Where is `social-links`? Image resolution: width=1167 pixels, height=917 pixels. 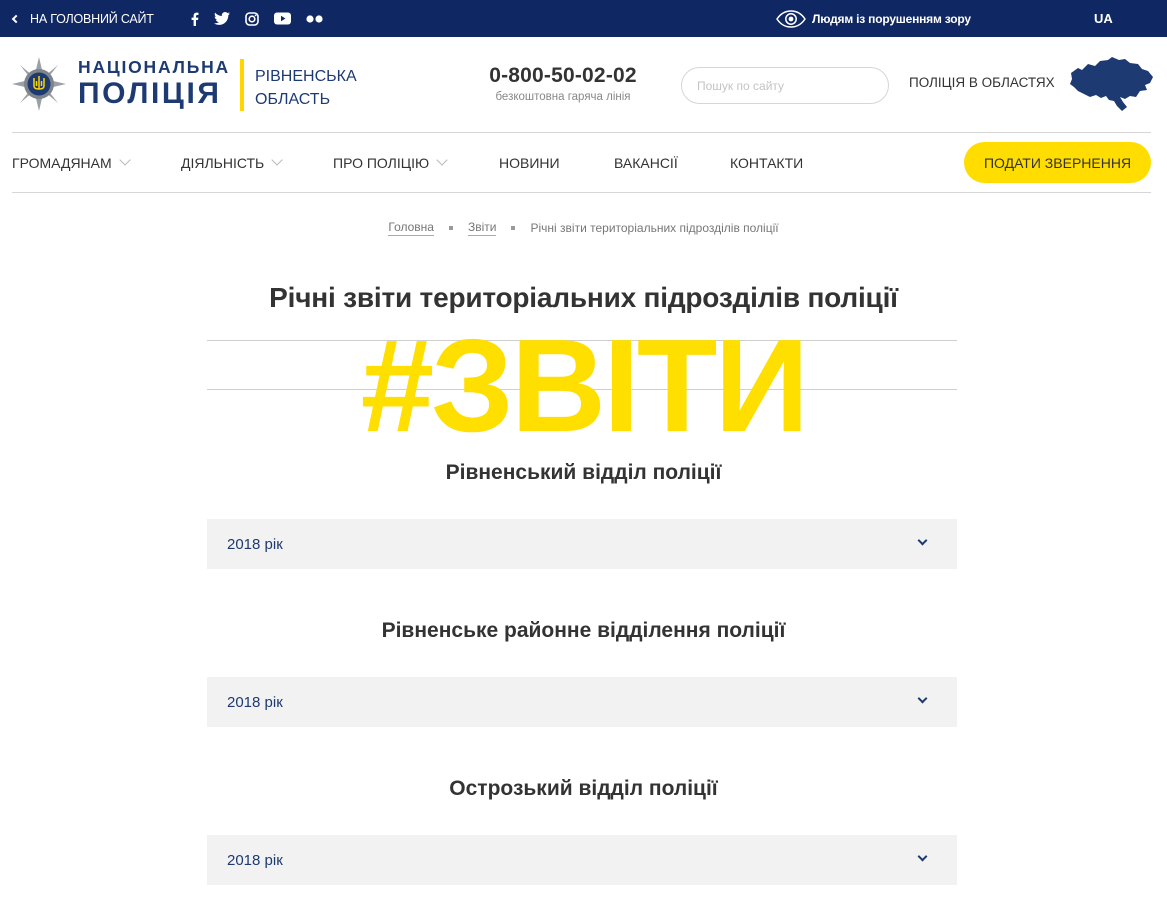
social-links is located at coordinates (264, 18).